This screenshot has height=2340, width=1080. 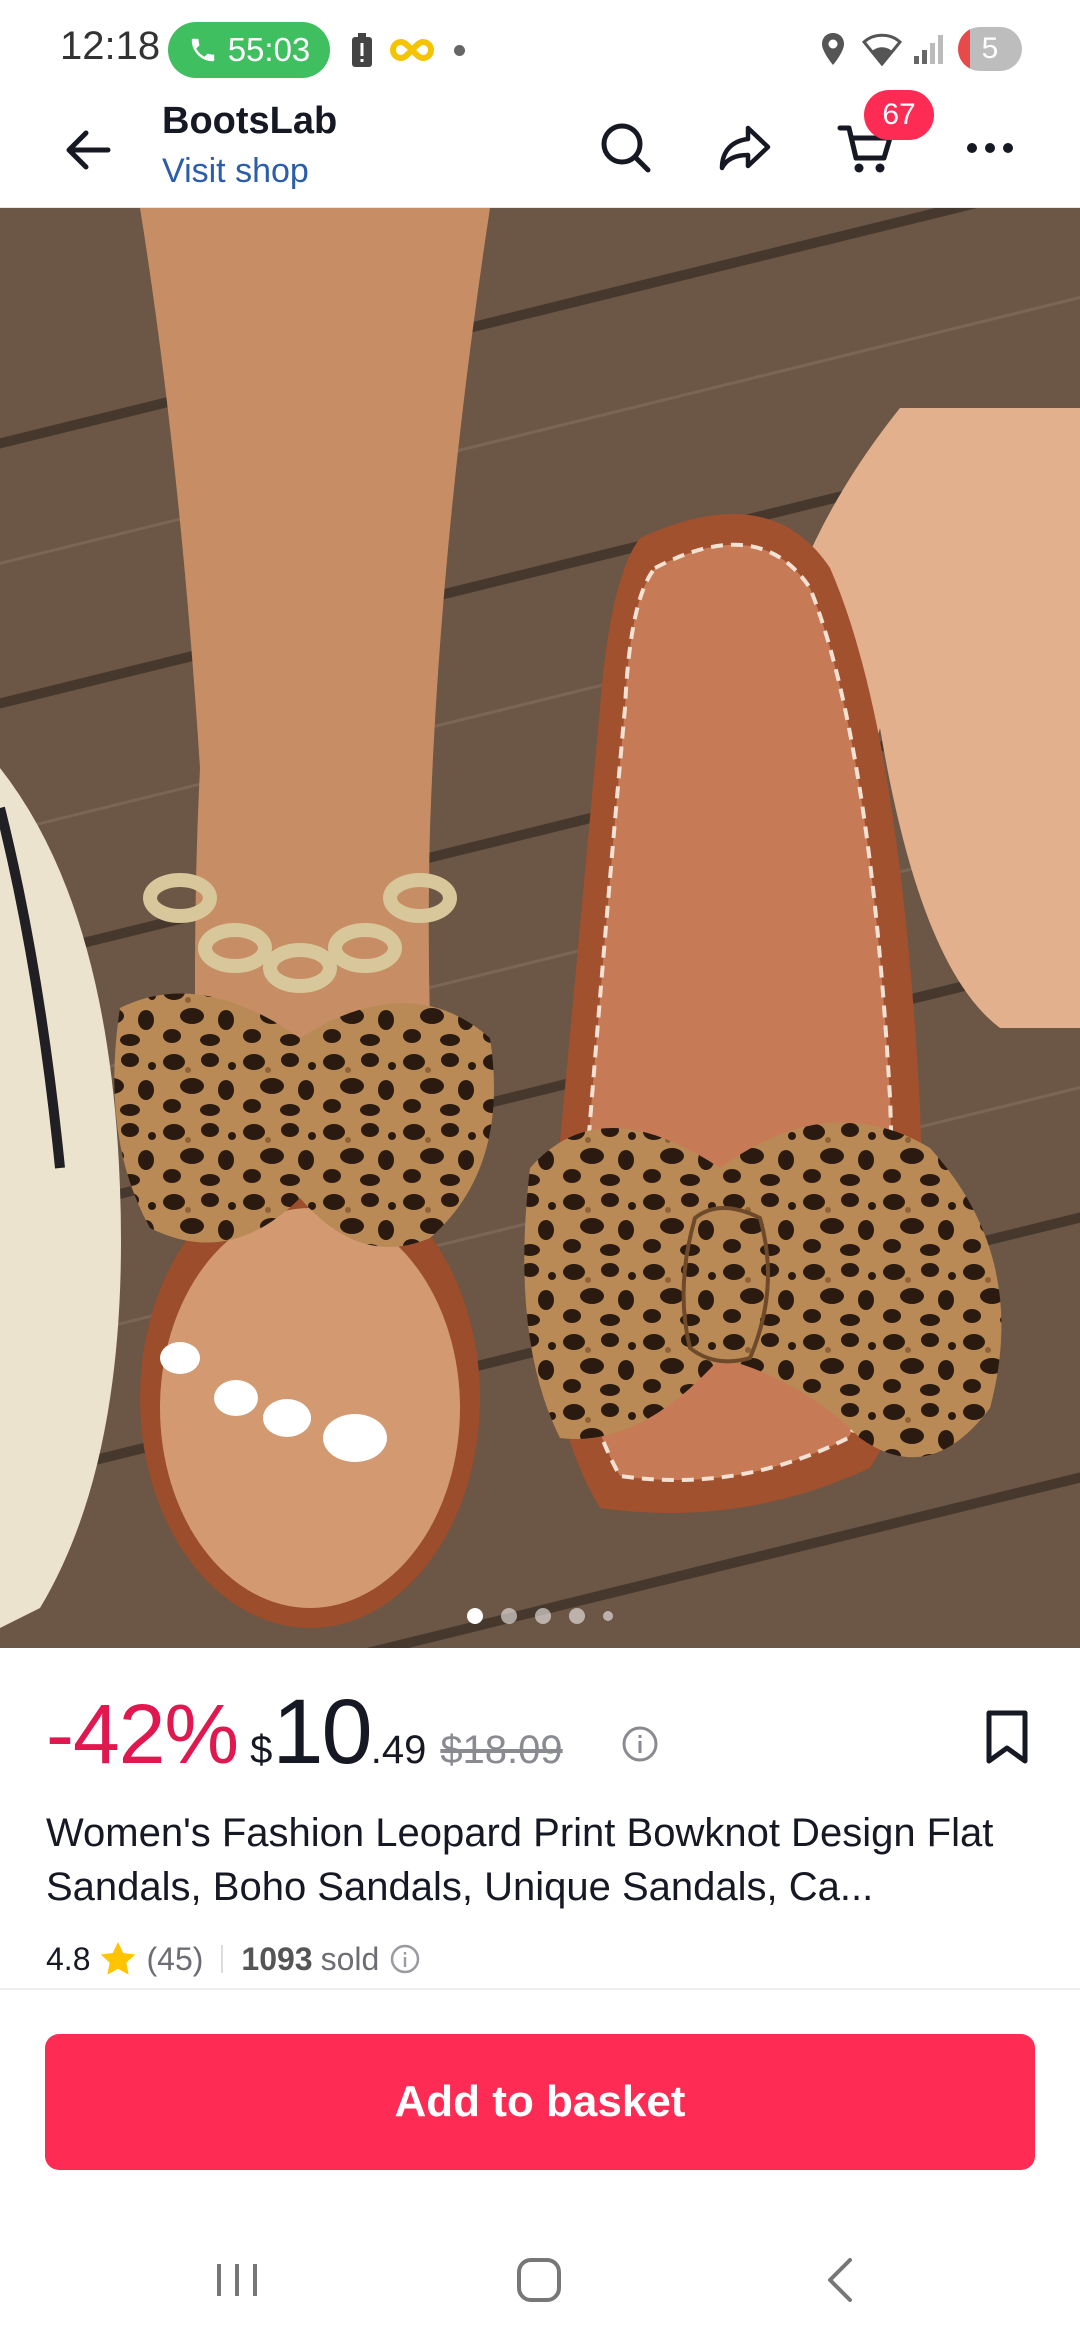 What do you see at coordinates (475, 1616) in the screenshot?
I see `carousel-dot-active` at bounding box center [475, 1616].